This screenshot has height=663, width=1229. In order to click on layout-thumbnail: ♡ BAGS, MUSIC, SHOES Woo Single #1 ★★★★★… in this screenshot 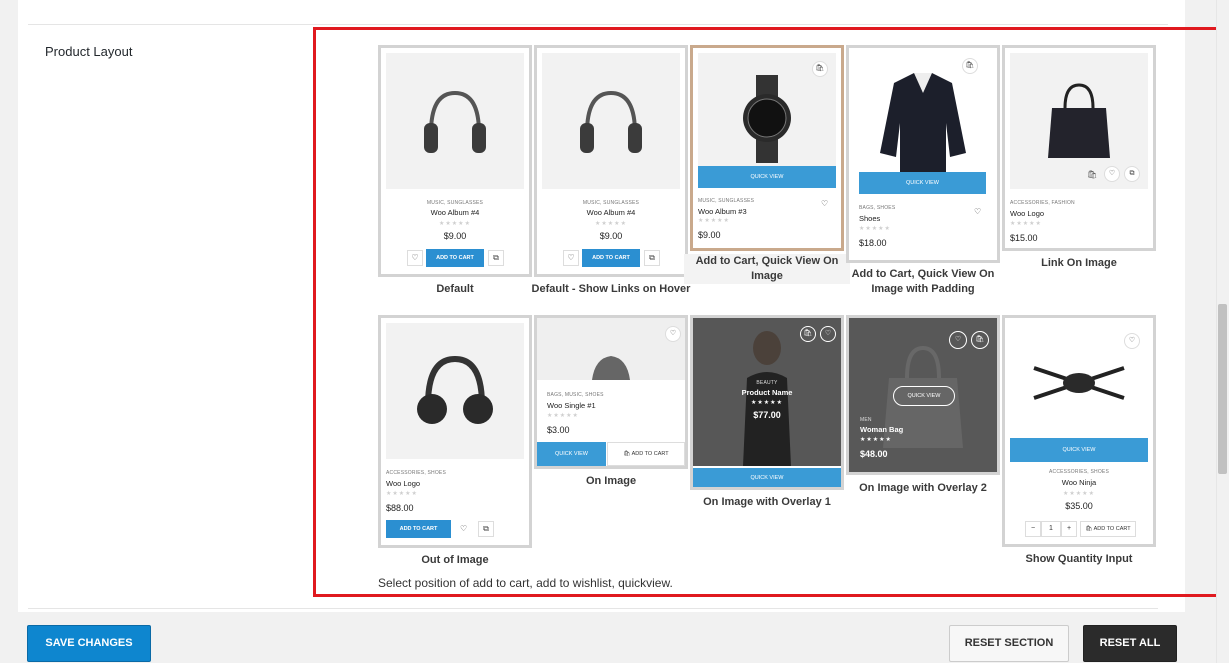, I will do `click(611, 392)`.